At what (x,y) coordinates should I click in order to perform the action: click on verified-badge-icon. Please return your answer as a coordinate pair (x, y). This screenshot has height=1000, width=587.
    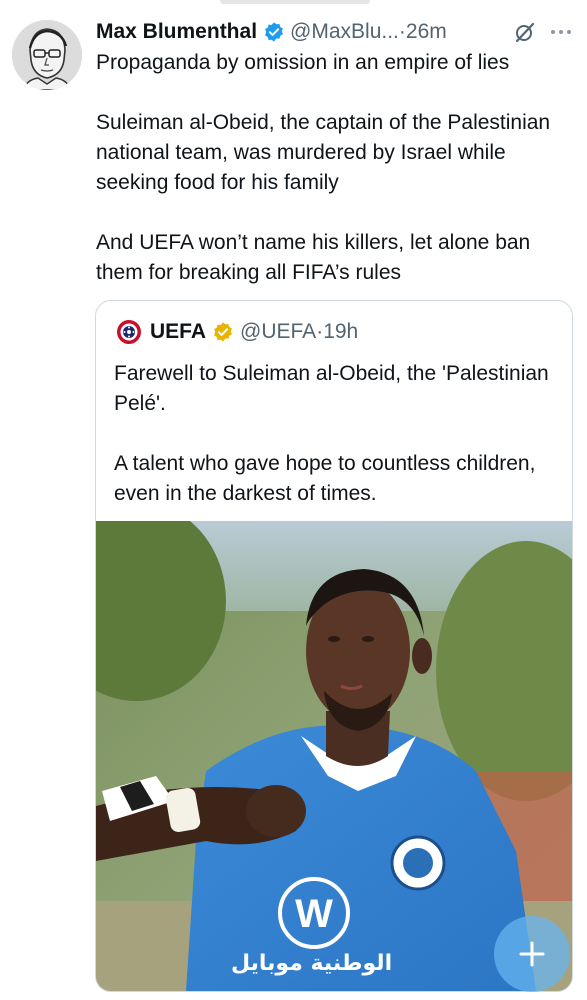
    Looking at the image, I should click on (274, 32).